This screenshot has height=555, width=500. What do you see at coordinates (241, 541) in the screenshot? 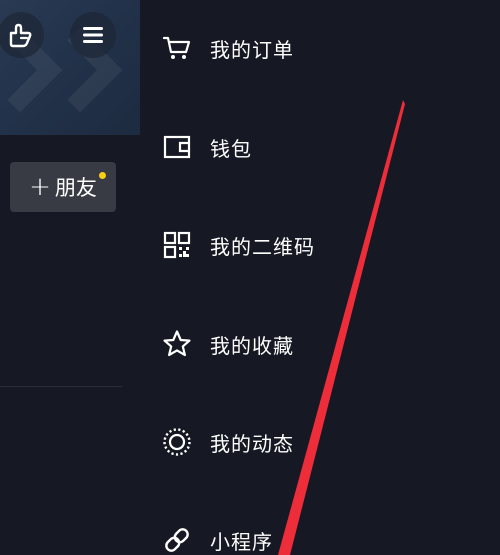
I see `menu-item-label: 小程序` at bounding box center [241, 541].